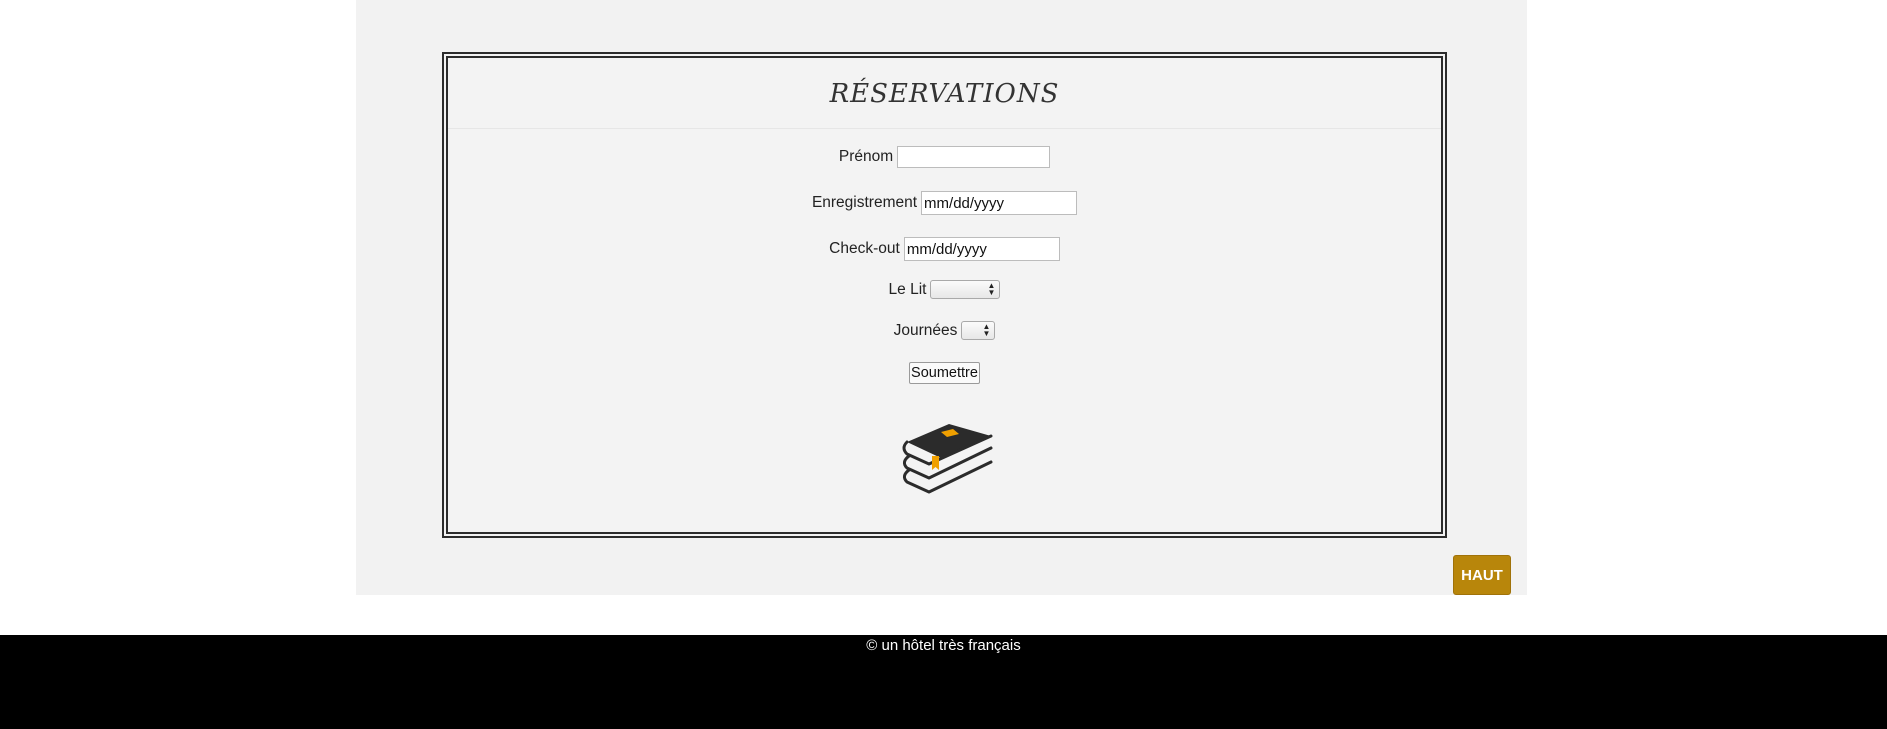 The width and height of the screenshot is (1887, 729). I want to click on submit-row: Soumettre, so click(944, 373).